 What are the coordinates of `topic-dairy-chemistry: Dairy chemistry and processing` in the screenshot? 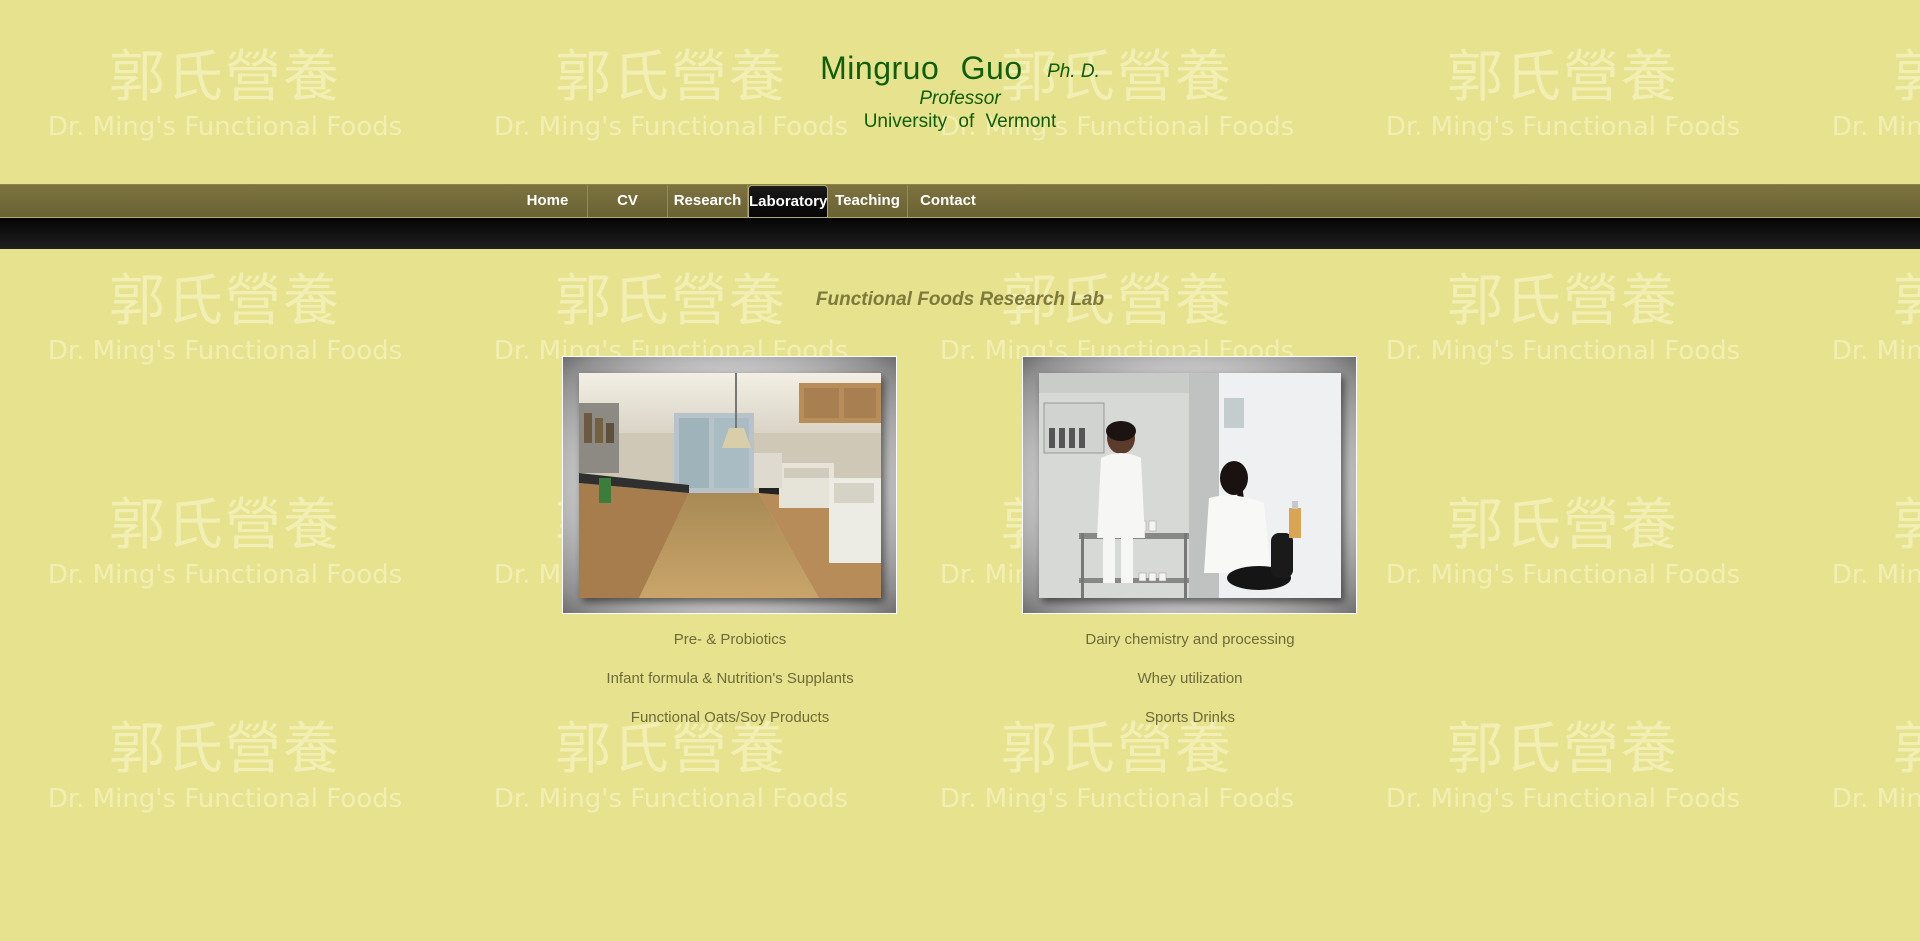 It's located at (1190, 639).